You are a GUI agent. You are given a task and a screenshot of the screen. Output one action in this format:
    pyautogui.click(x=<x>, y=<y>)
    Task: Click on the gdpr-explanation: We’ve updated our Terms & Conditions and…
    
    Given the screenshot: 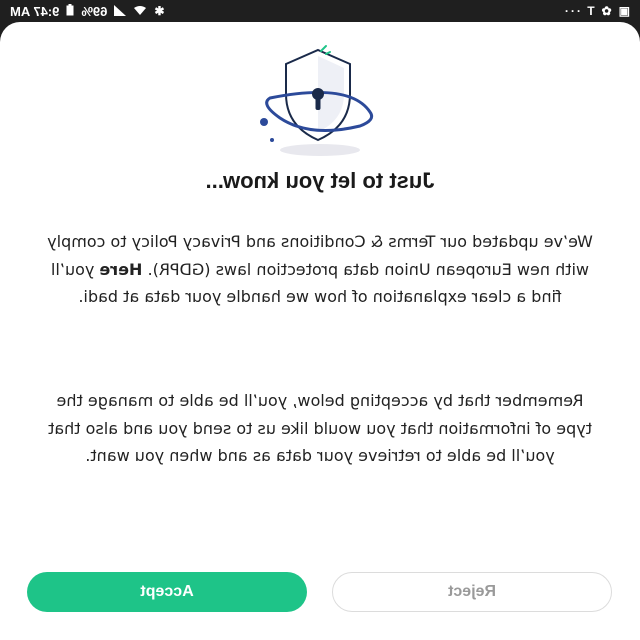 What is the action you would take?
    pyautogui.click(x=320, y=269)
    